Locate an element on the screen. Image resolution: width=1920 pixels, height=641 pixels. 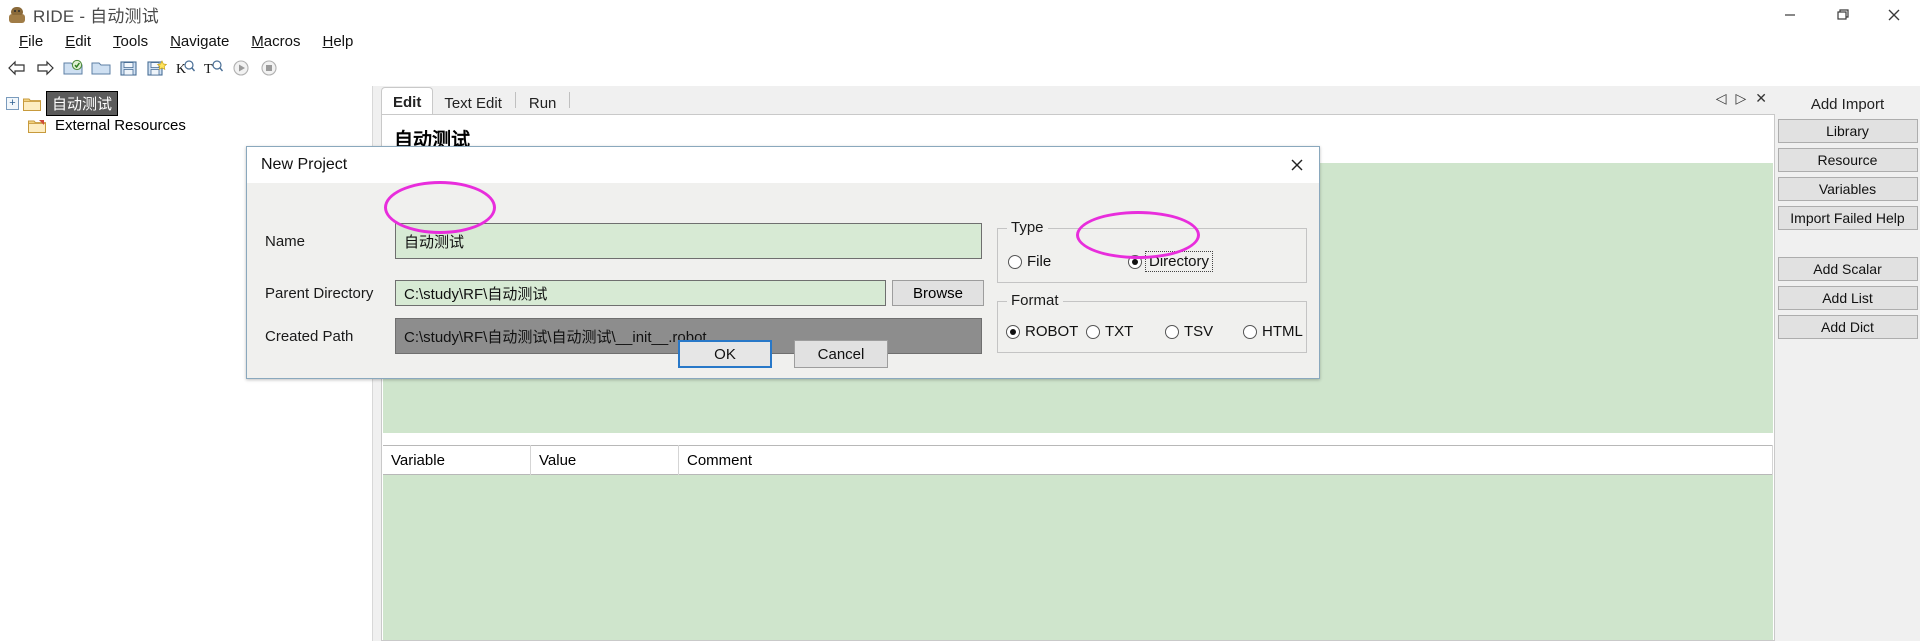
radio-format-robot: ROBOT is located at coordinates (1042, 331).